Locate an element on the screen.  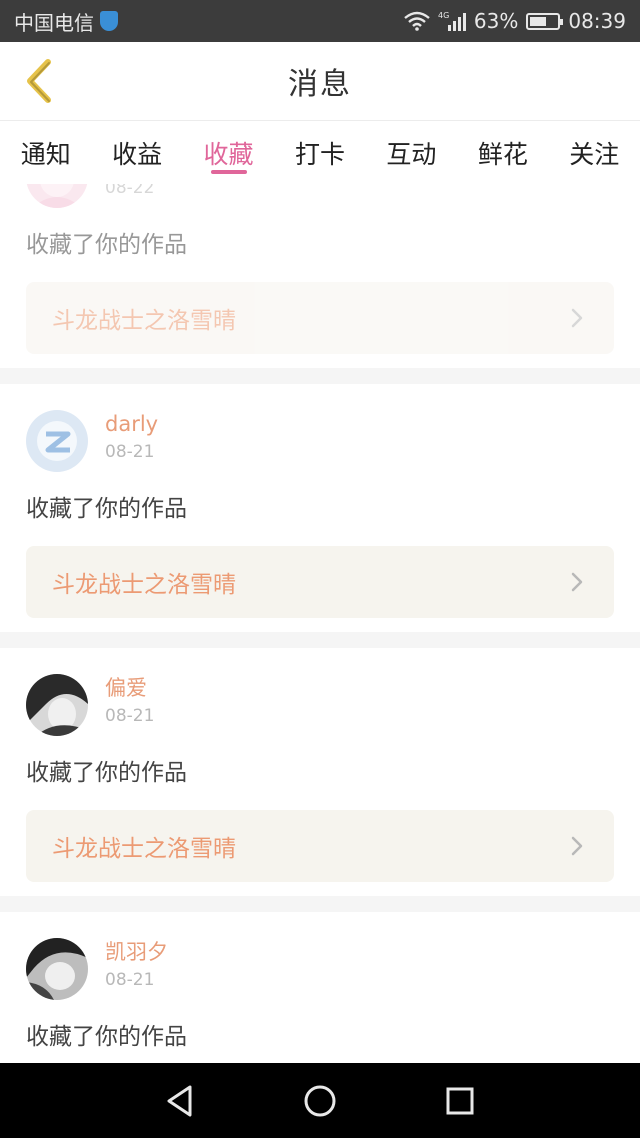
nav-recents-button is located at coordinates (460, 1101).